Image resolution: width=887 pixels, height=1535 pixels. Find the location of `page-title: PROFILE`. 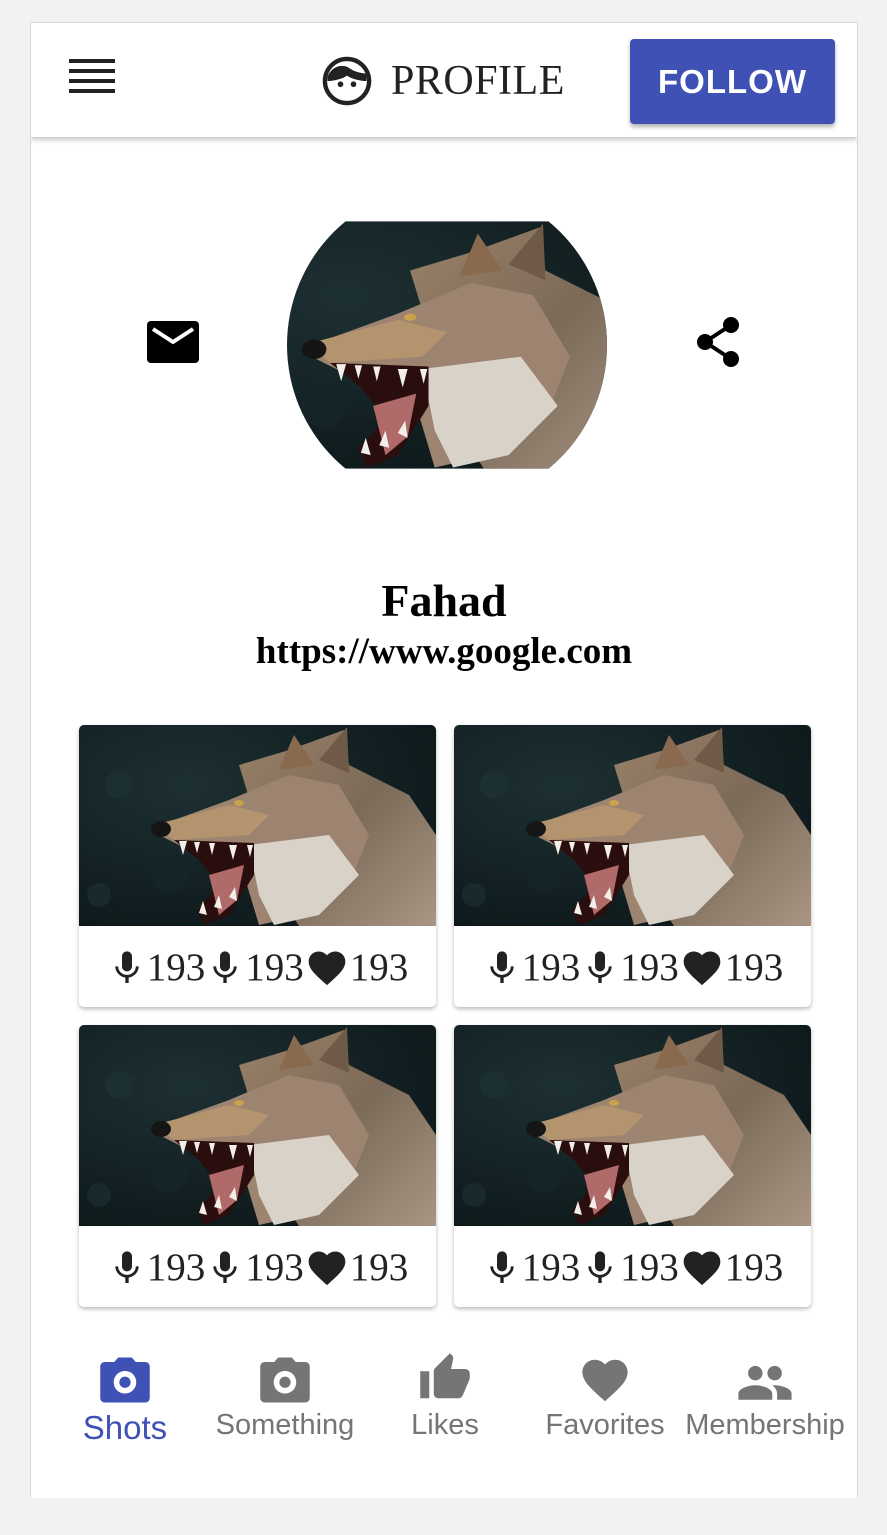

page-title: PROFILE is located at coordinates (478, 81).